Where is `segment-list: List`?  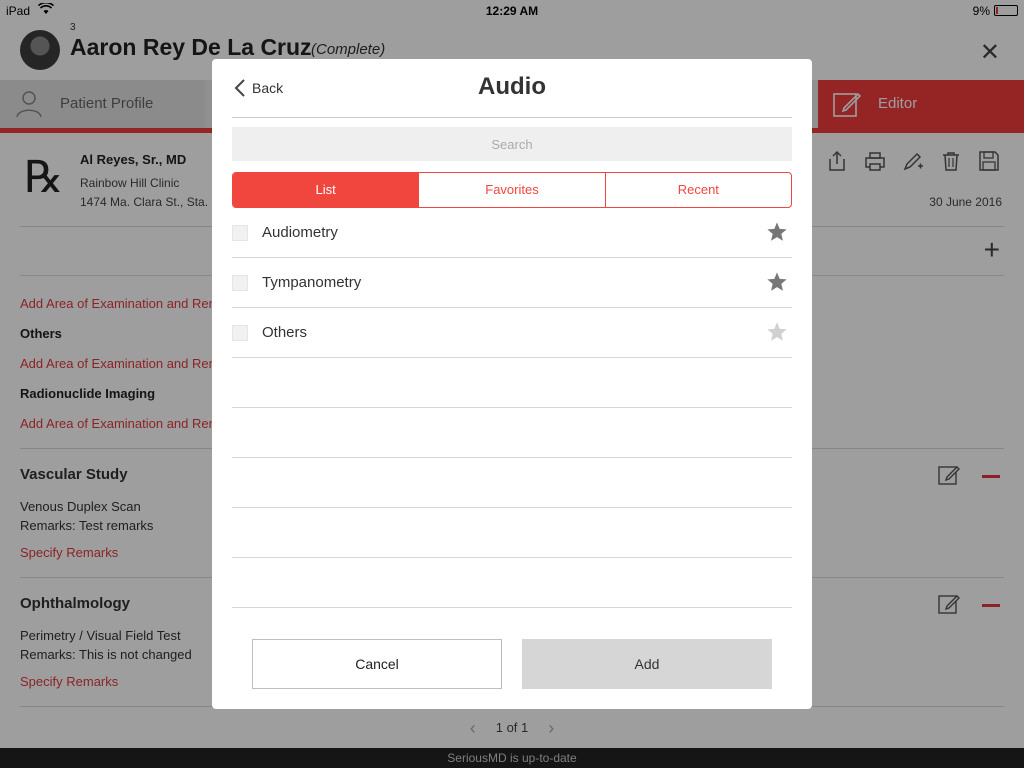
segment-list: List is located at coordinates (326, 190).